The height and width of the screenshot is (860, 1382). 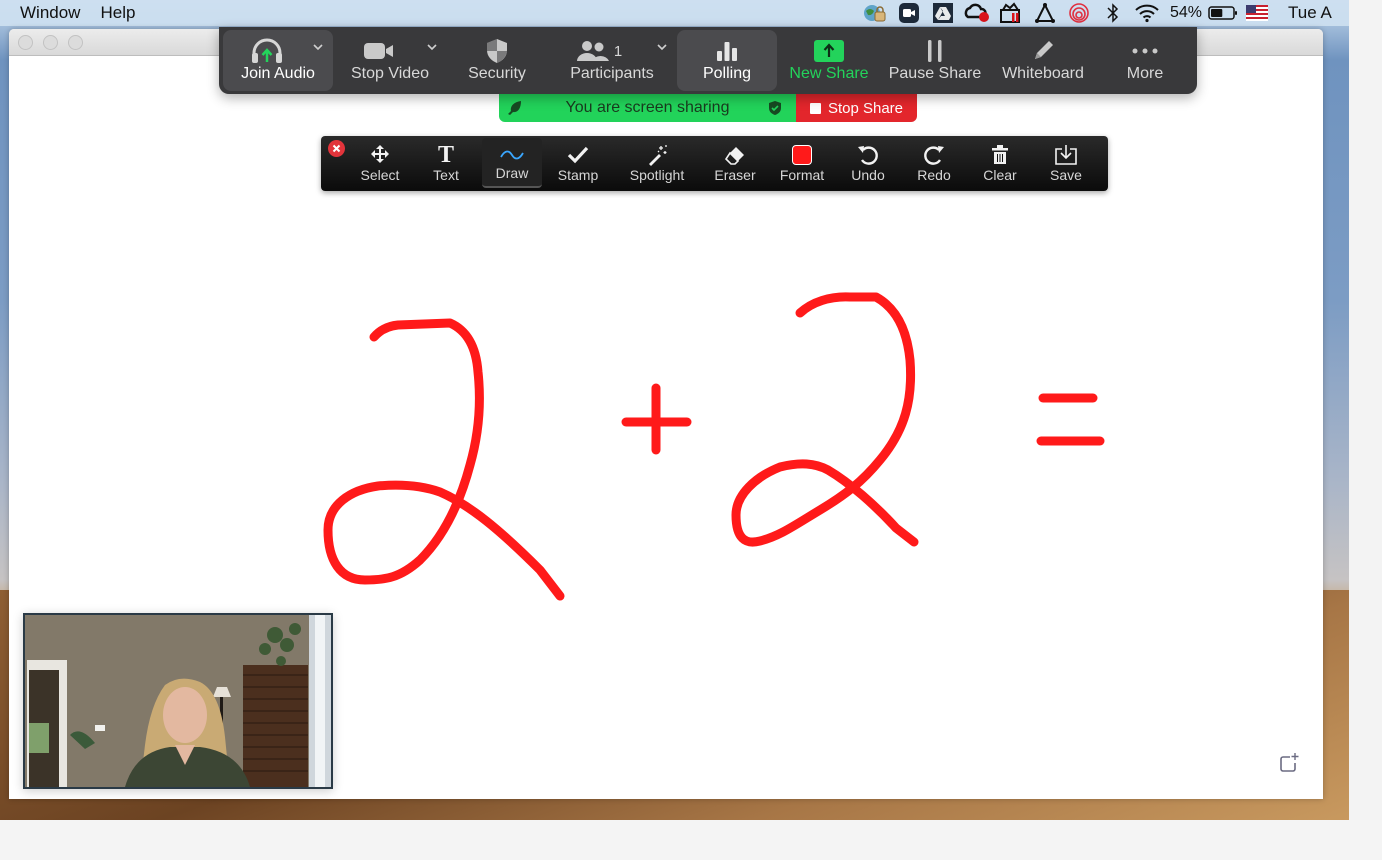 What do you see at coordinates (318, 47) in the screenshot?
I see `audio-options-caret` at bounding box center [318, 47].